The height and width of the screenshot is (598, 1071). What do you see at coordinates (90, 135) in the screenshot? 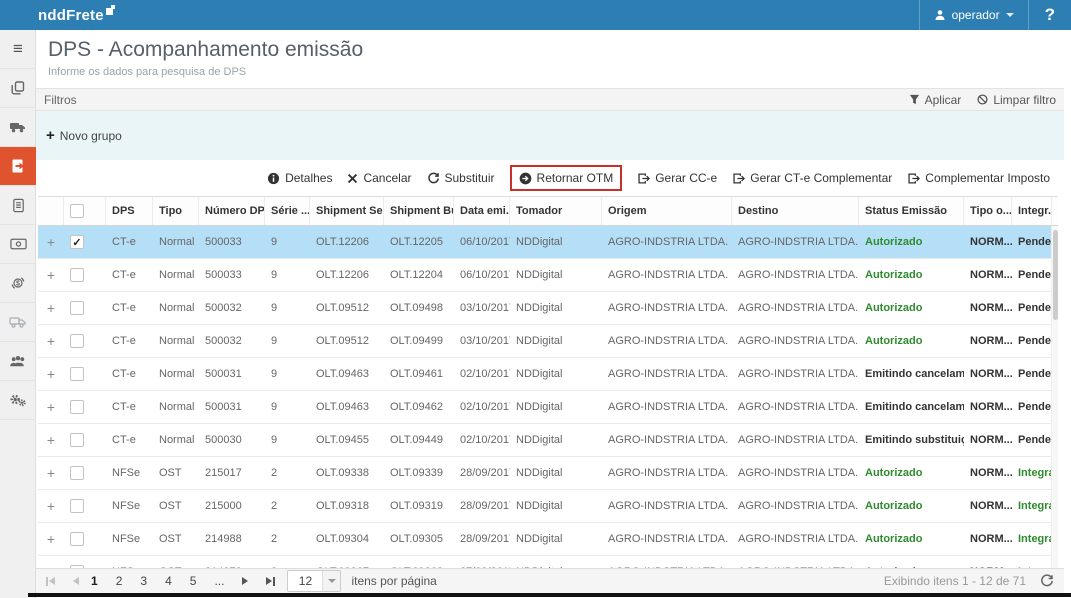
I see `new-group-label: Novo grupo` at bounding box center [90, 135].